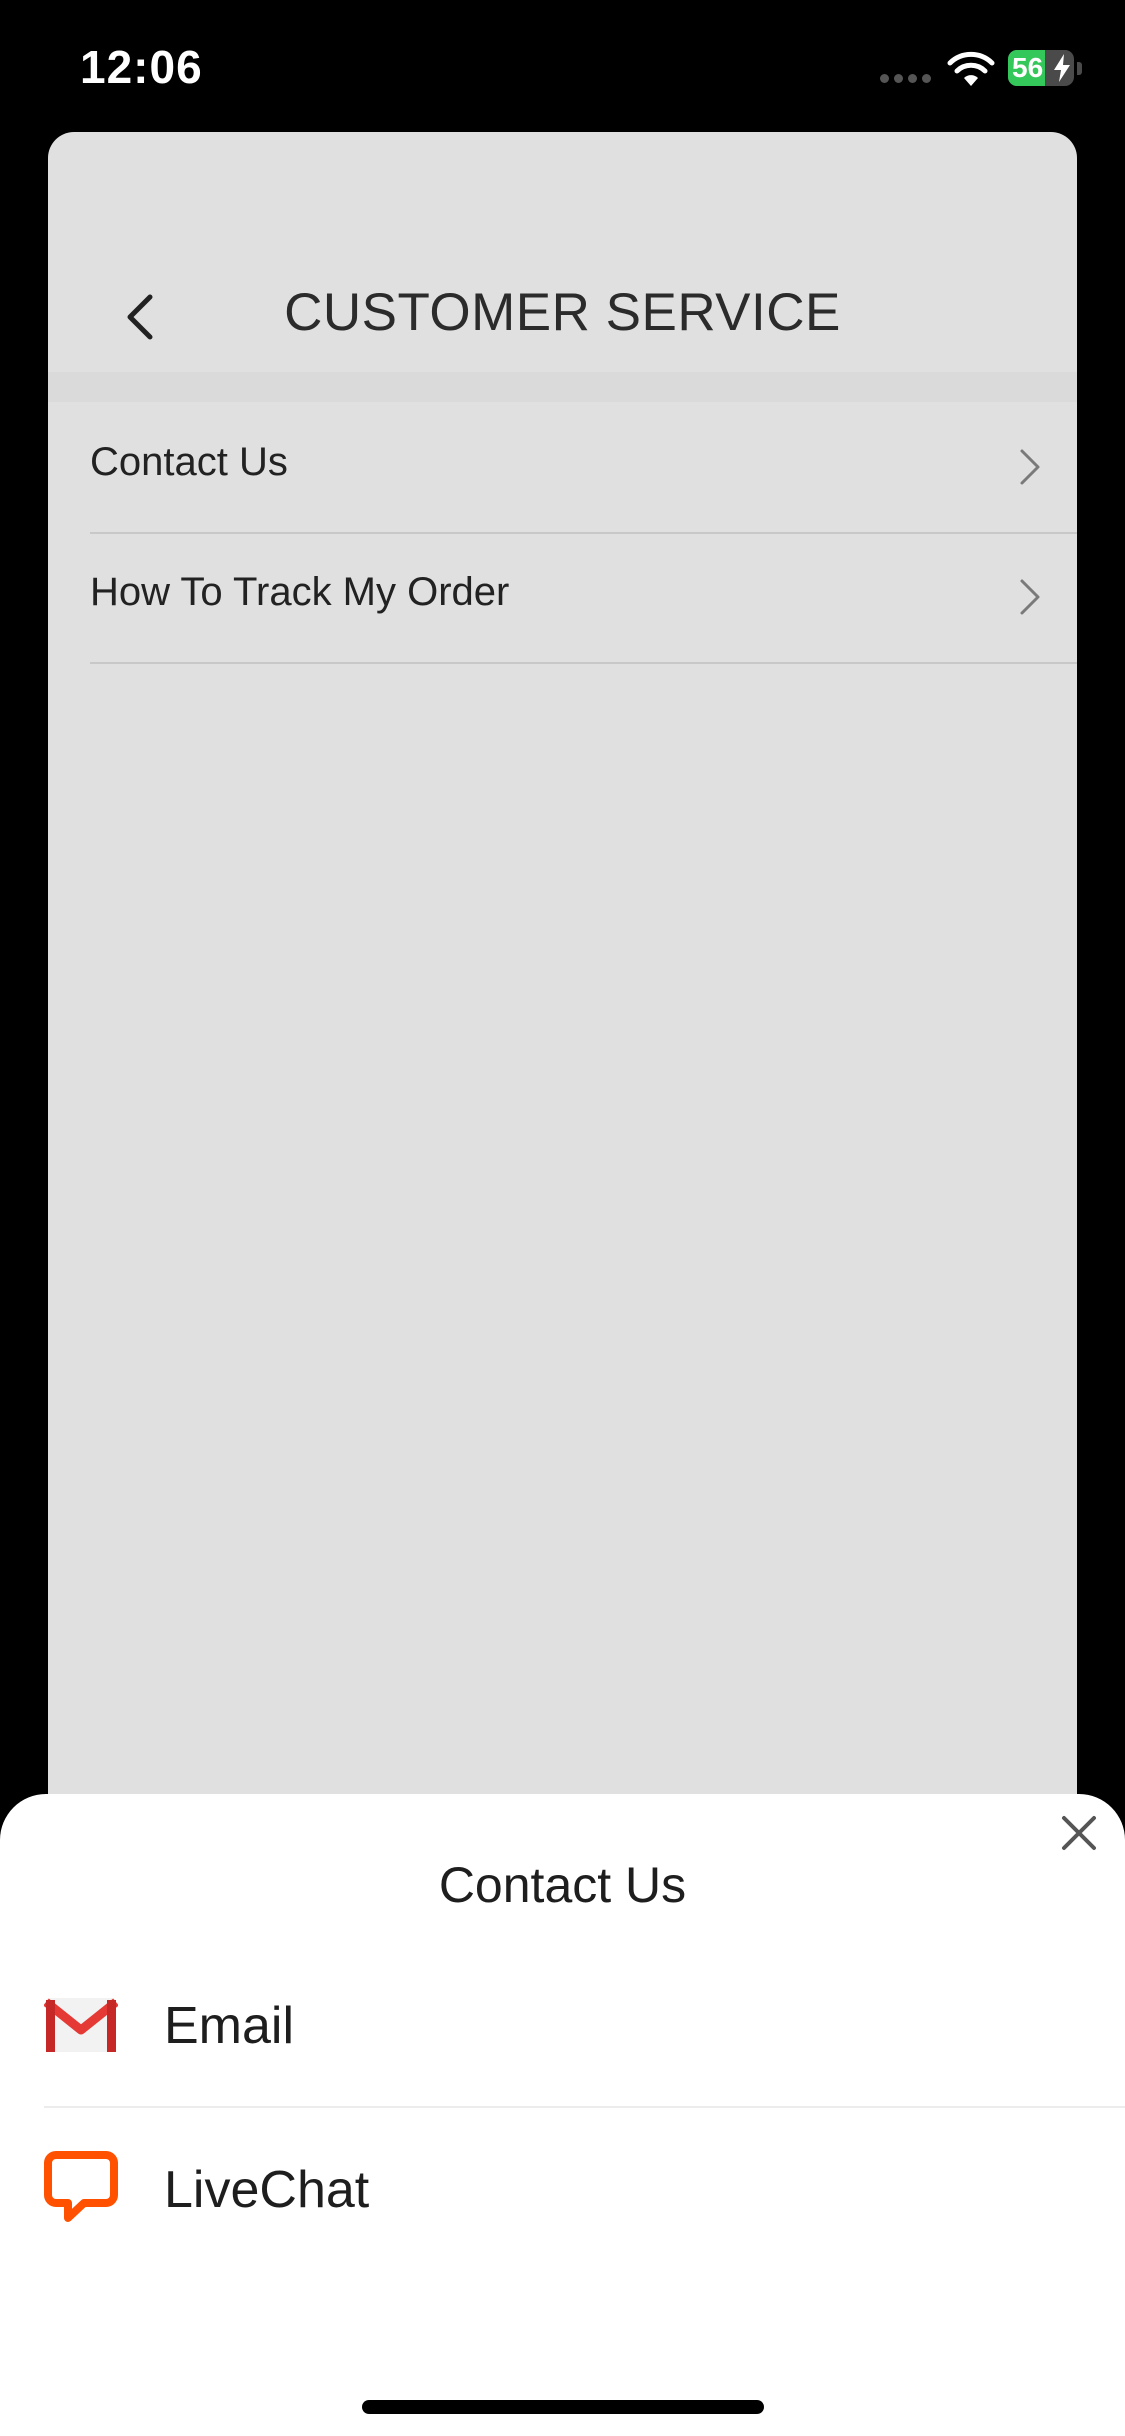 The image size is (1125, 2436). Describe the element at coordinates (81, 2025) in the screenshot. I see `gmail-icon` at that location.